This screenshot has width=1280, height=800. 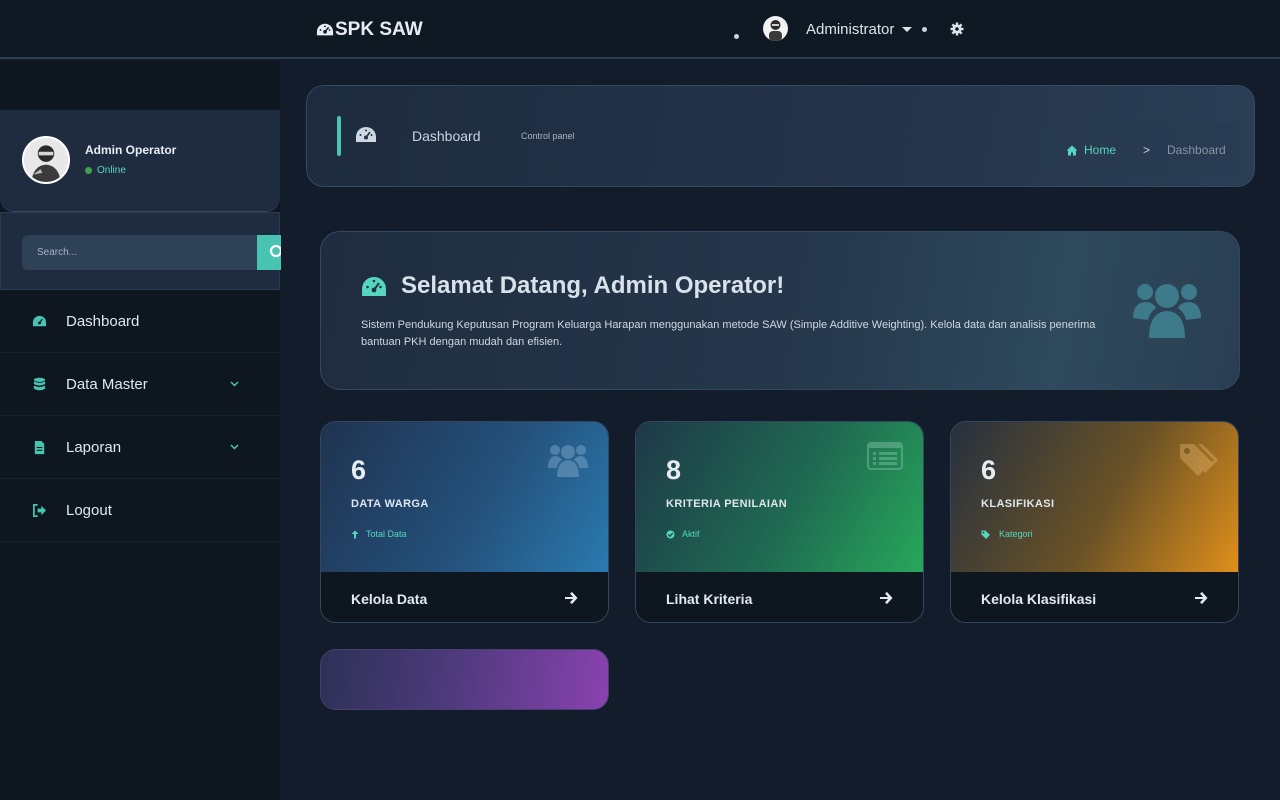 I want to click on file-icon, so click(x=39, y=447).